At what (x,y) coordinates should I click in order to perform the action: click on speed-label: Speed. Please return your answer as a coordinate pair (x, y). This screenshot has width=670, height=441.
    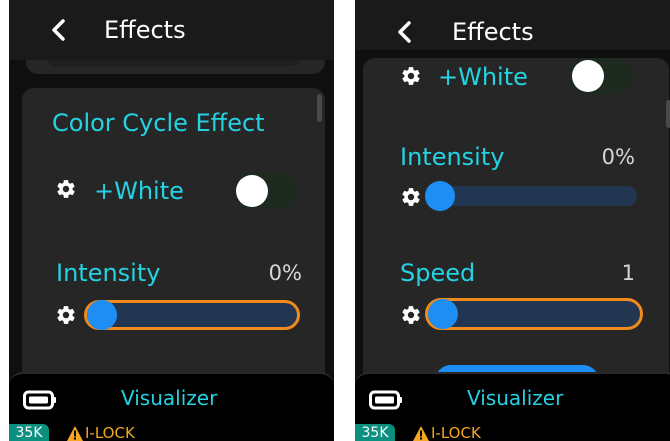
    Looking at the image, I should click on (438, 273).